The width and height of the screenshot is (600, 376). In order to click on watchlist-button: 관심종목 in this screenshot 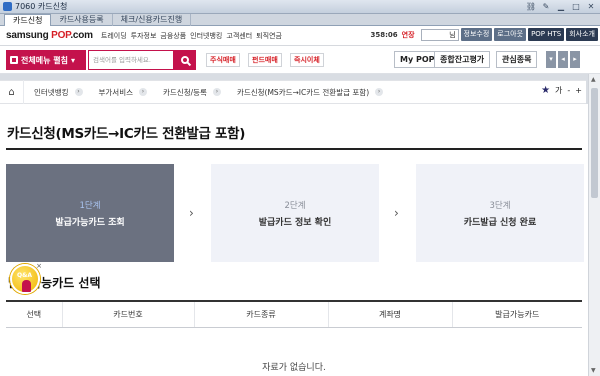, I will do `click(517, 59)`.